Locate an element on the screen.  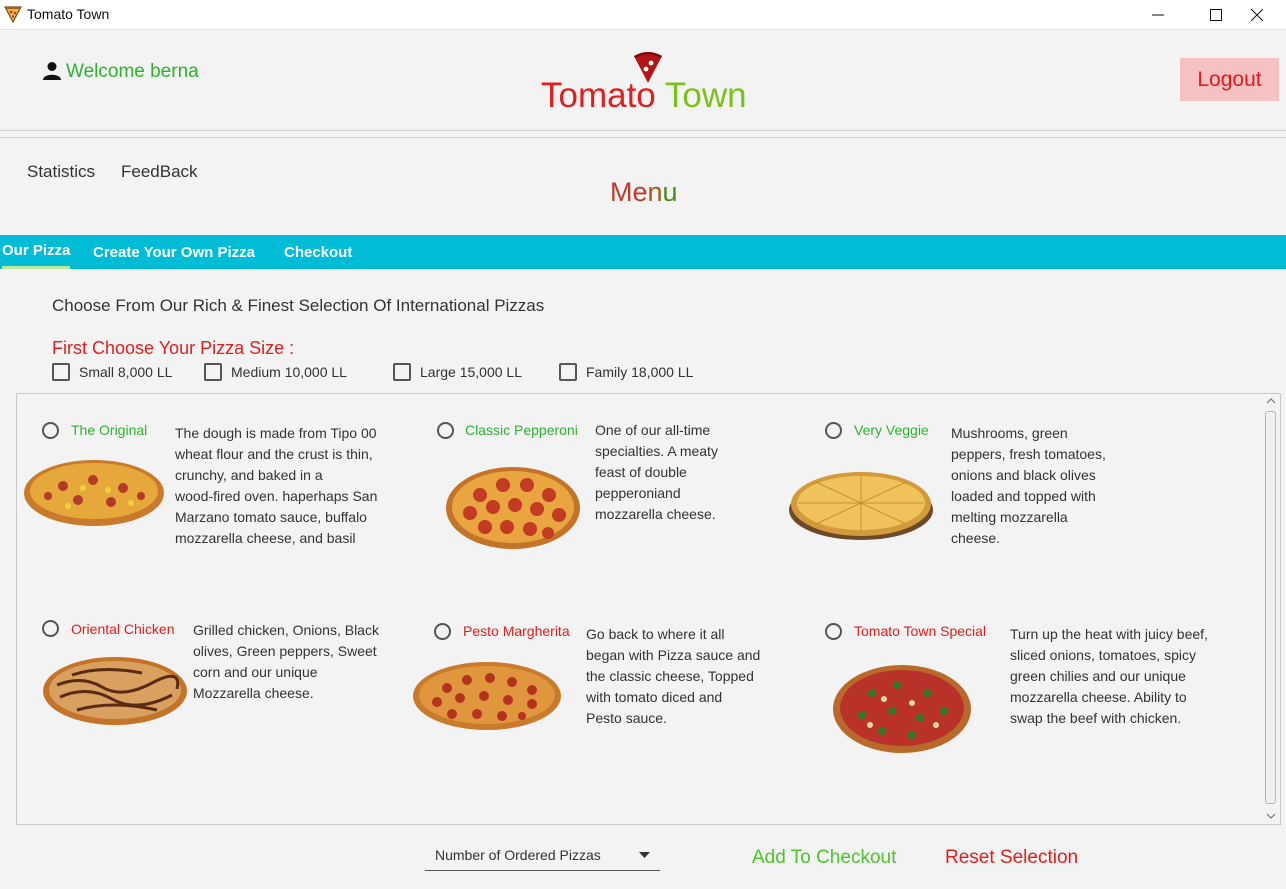
pizza-description-line: olives, Green peppers, Sweet is located at coordinates (285, 651).